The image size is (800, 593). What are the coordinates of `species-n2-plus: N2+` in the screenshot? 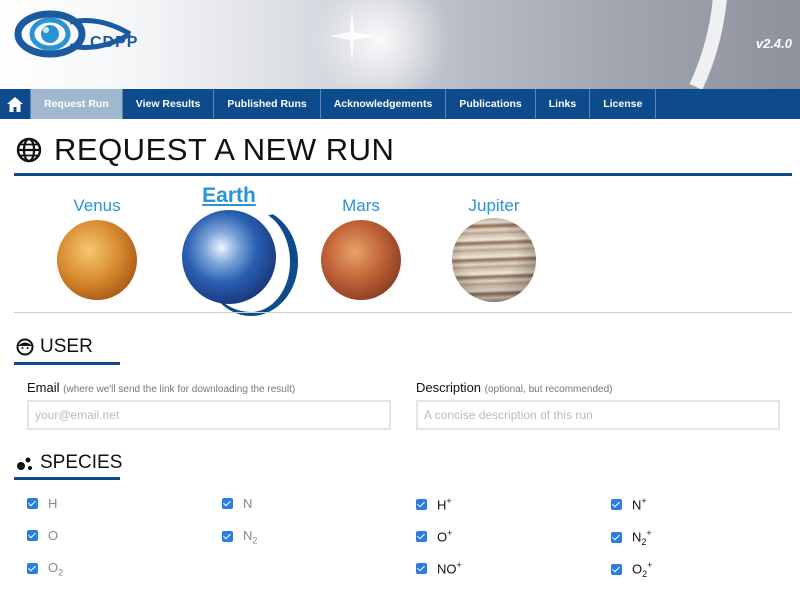 It's located at (631, 537).